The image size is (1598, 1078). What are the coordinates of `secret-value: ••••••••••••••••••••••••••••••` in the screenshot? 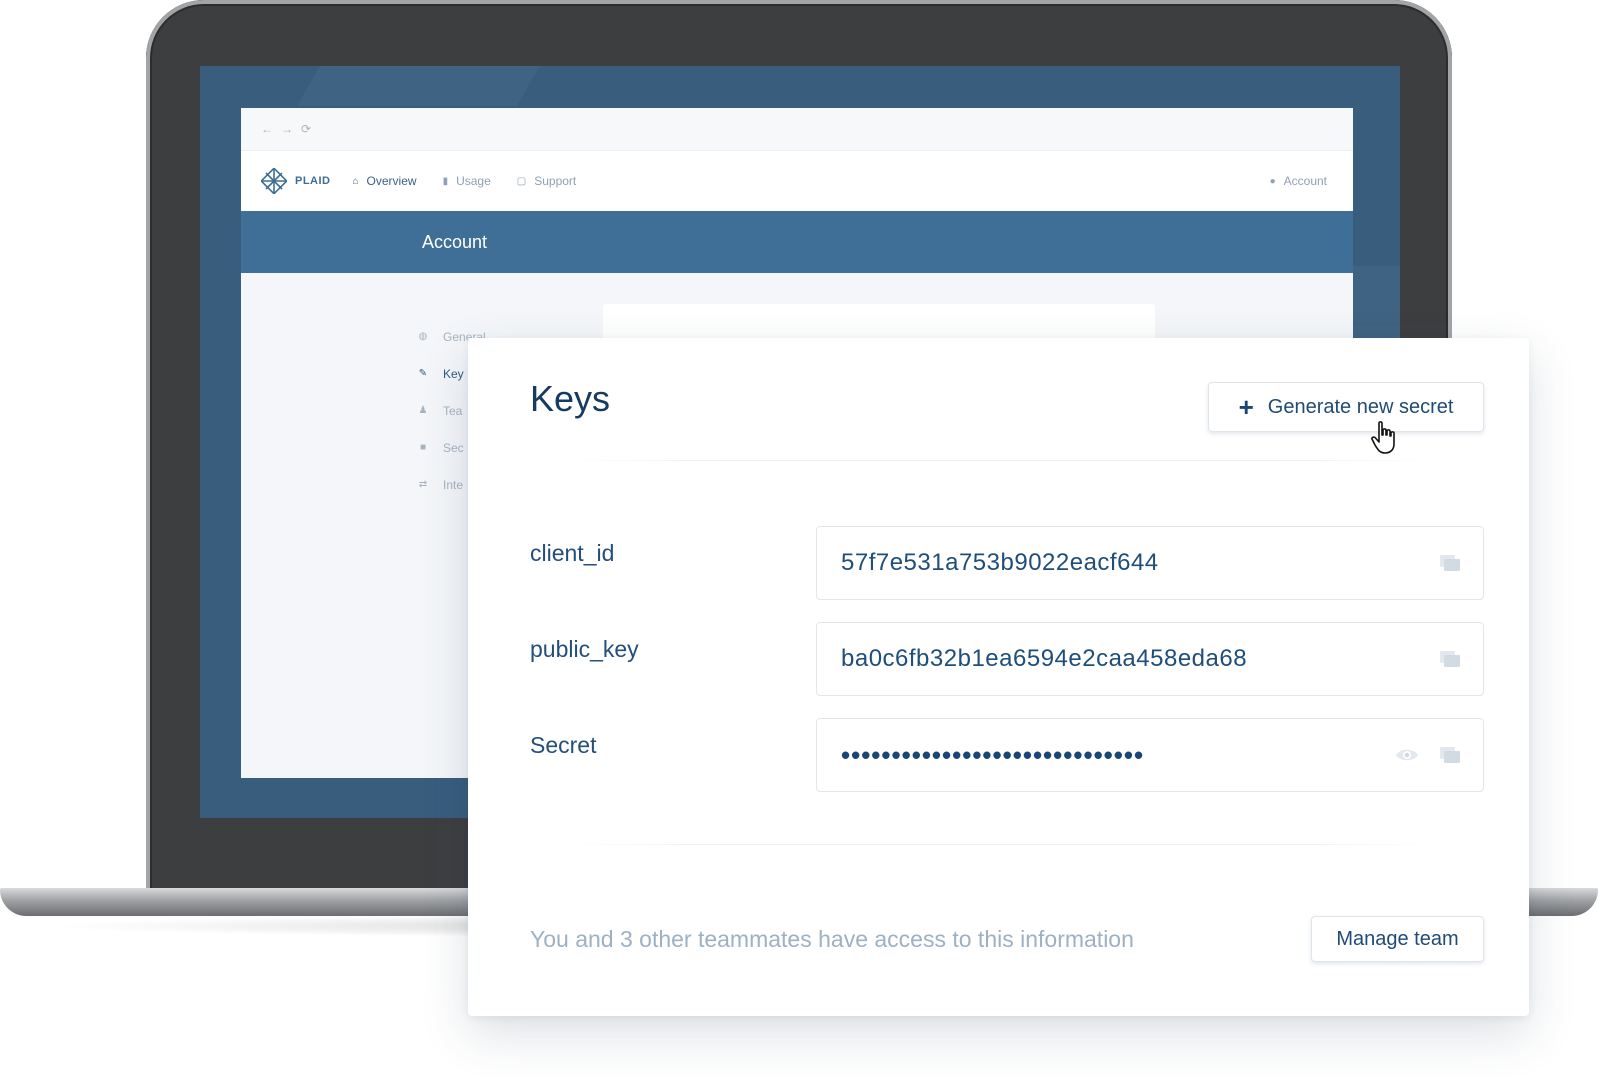 It's located at (1118, 755).